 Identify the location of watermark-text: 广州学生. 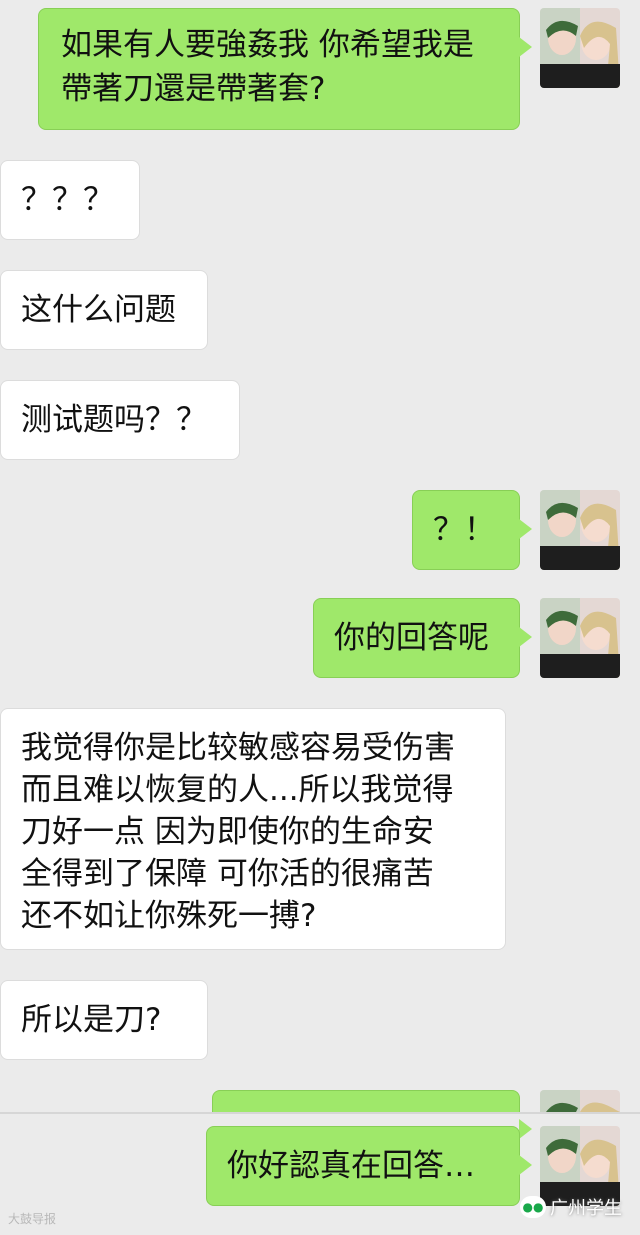
(586, 1208).